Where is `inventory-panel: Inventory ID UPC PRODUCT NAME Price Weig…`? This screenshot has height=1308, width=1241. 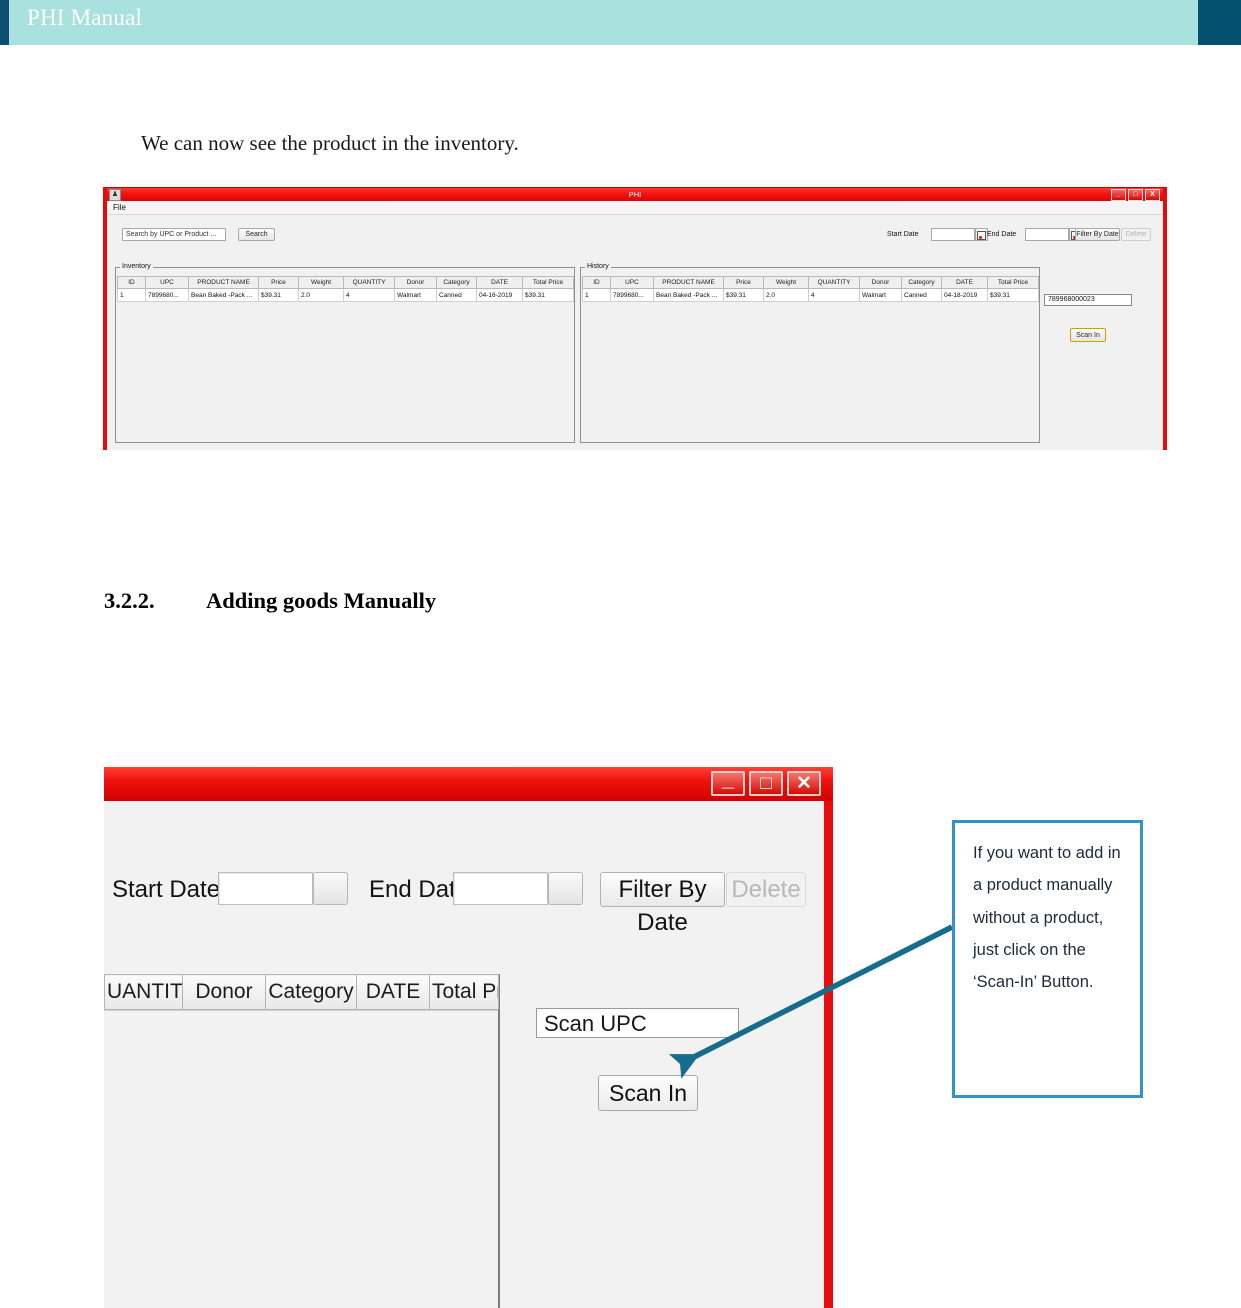 inventory-panel: Inventory ID UPC PRODUCT NAME Price Weig… is located at coordinates (345, 353).